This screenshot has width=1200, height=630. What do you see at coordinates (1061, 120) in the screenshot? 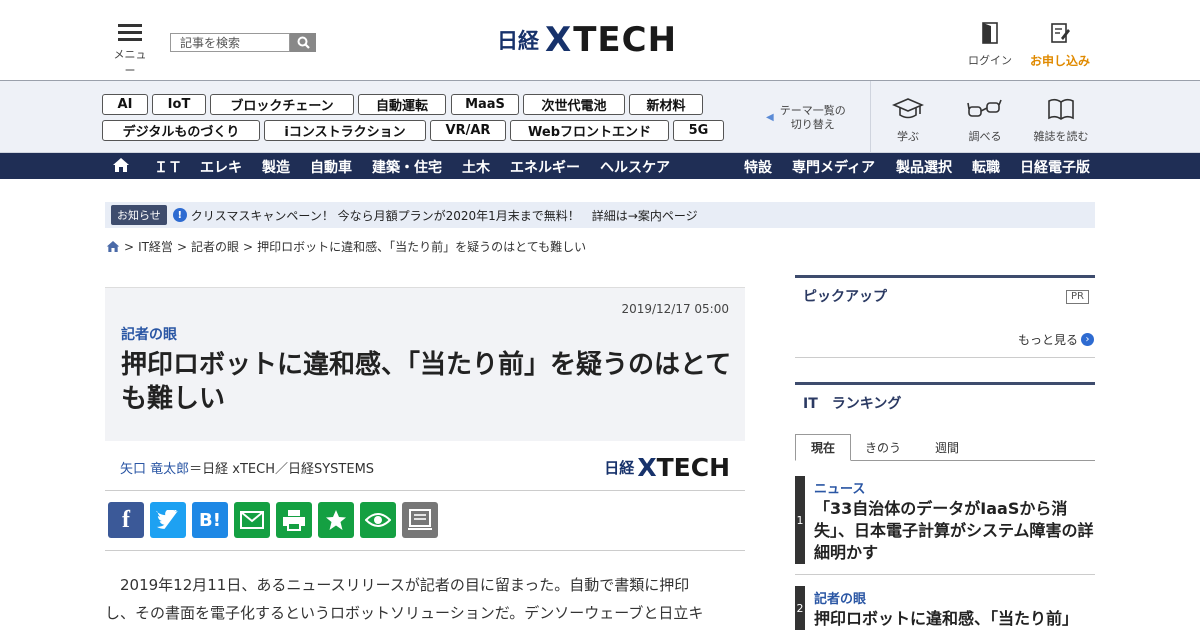
I see `magazine-button: 雑誌を読む` at bounding box center [1061, 120].